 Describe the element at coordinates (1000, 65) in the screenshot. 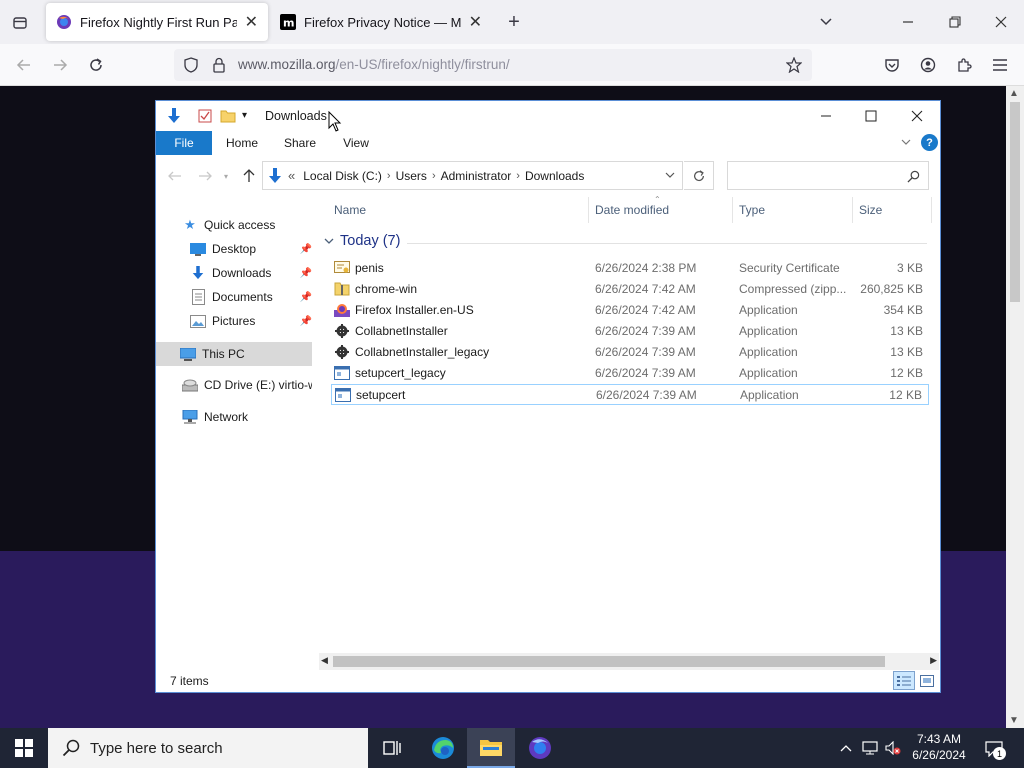

I see `hamburger-menu-icon` at that location.